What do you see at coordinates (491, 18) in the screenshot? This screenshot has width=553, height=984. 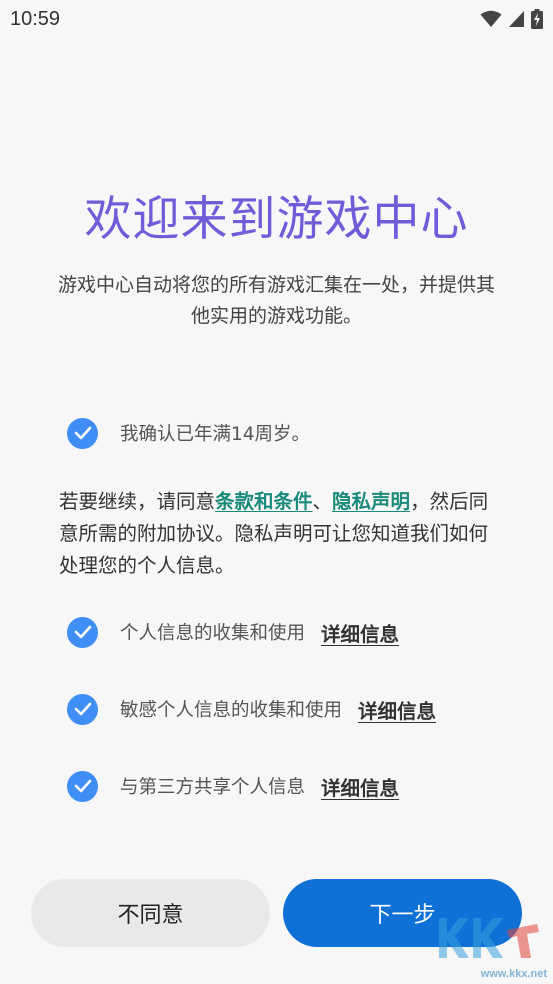 I see `wifi-icon` at bounding box center [491, 18].